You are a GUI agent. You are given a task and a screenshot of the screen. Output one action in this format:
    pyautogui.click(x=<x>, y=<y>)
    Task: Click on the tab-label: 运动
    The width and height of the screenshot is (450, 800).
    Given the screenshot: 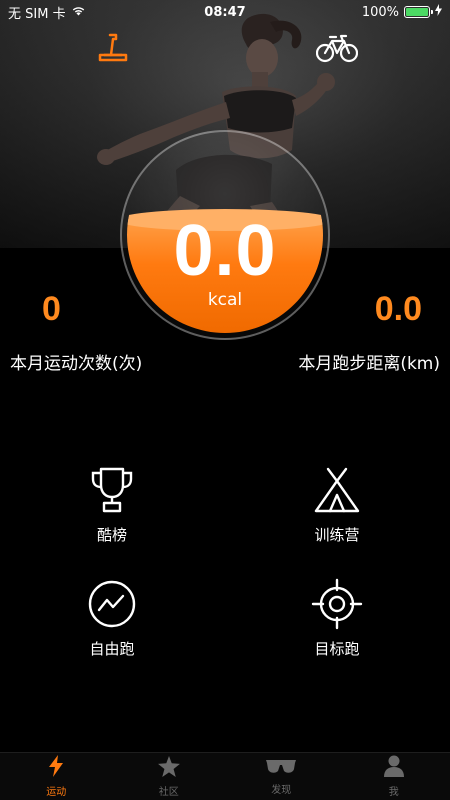 What is the action you would take?
    pyautogui.click(x=56, y=792)
    